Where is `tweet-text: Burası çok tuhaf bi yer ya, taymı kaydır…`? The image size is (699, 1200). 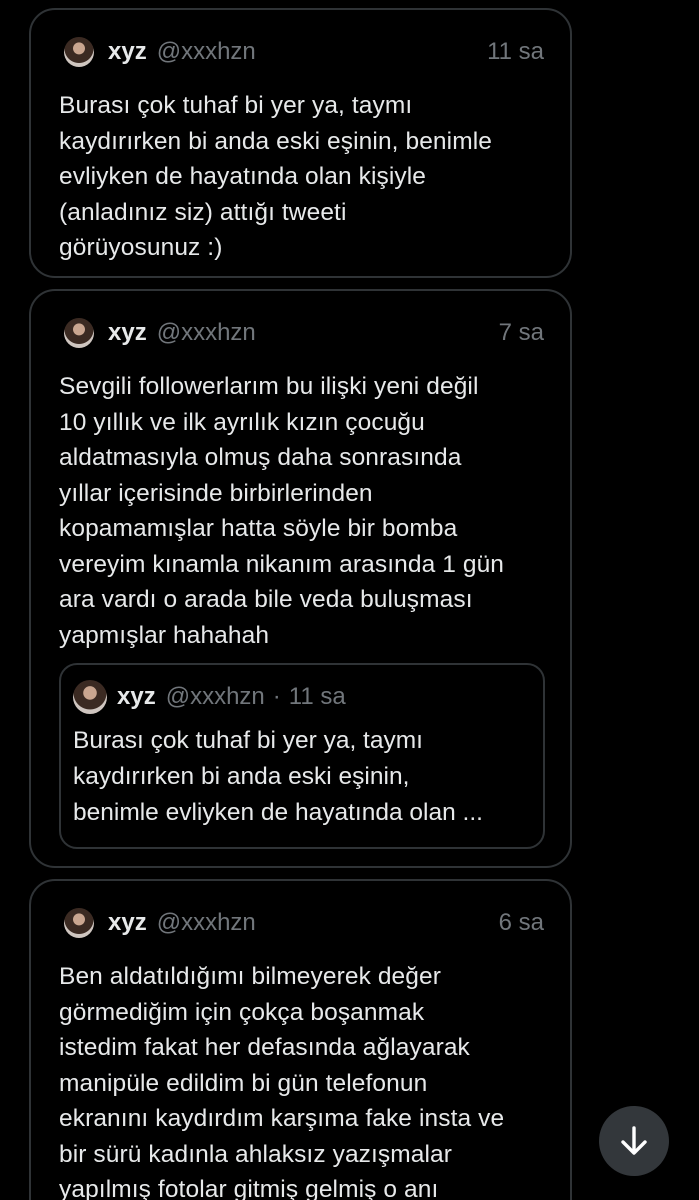 tweet-text: Burası çok tuhaf bi yer ya, taymı kaydır… is located at coordinates (275, 176).